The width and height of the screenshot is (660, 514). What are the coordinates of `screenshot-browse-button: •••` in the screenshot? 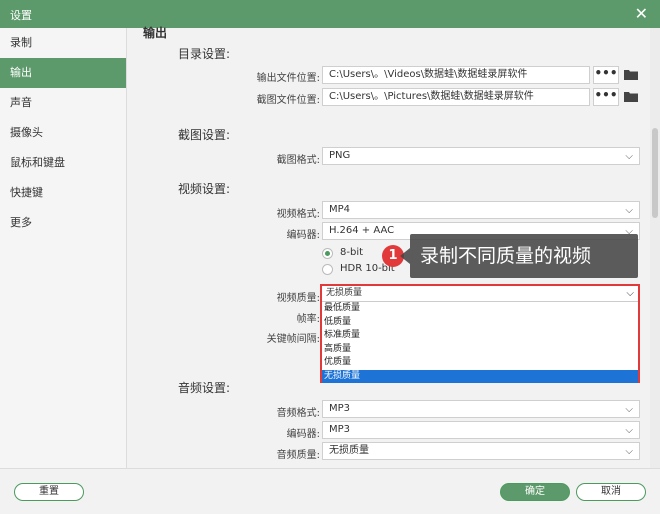 It's located at (606, 97).